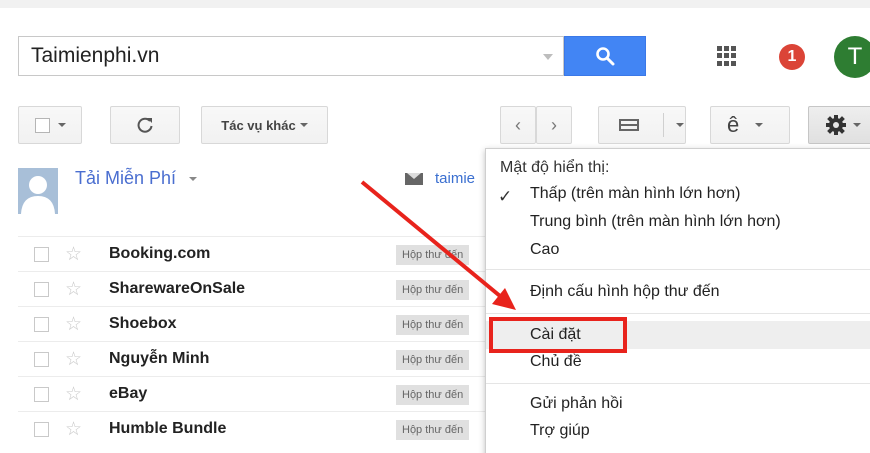  Describe the element at coordinates (438, 245) in the screenshot. I see `annotation-arrow-icon` at that location.